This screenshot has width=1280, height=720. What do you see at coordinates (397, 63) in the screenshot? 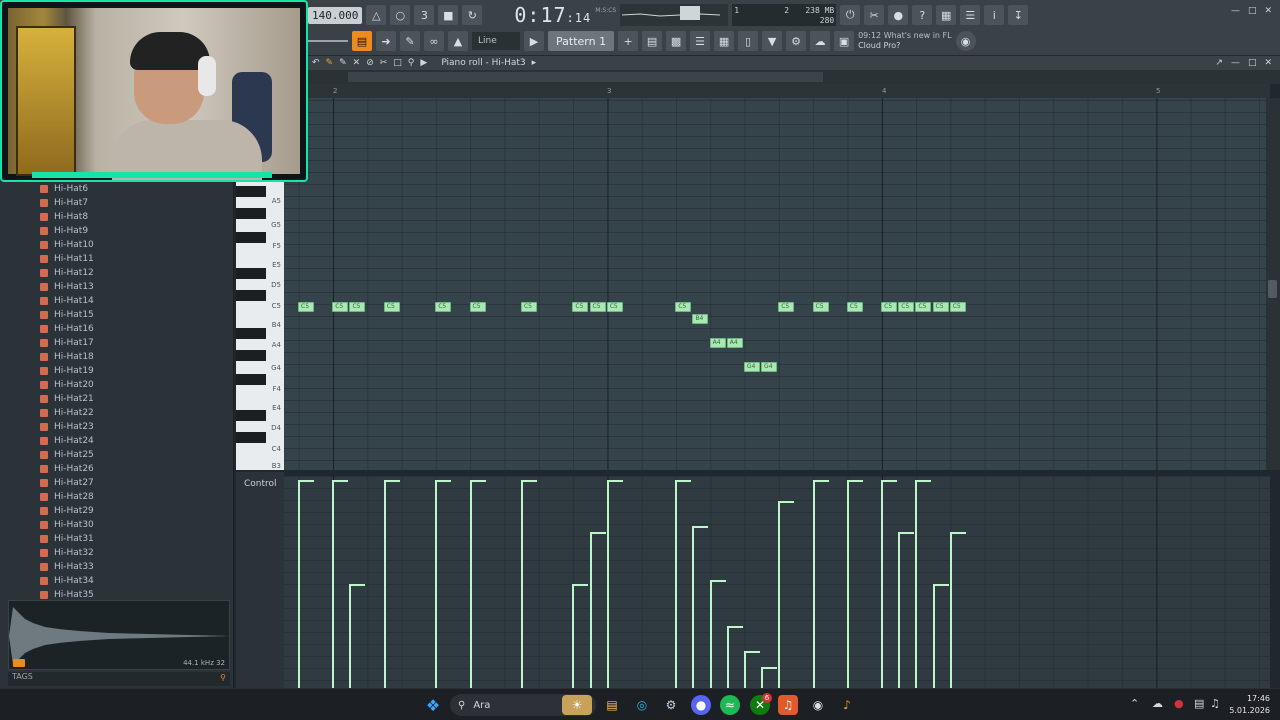
I see `select-tool-icon: □` at bounding box center [397, 63].